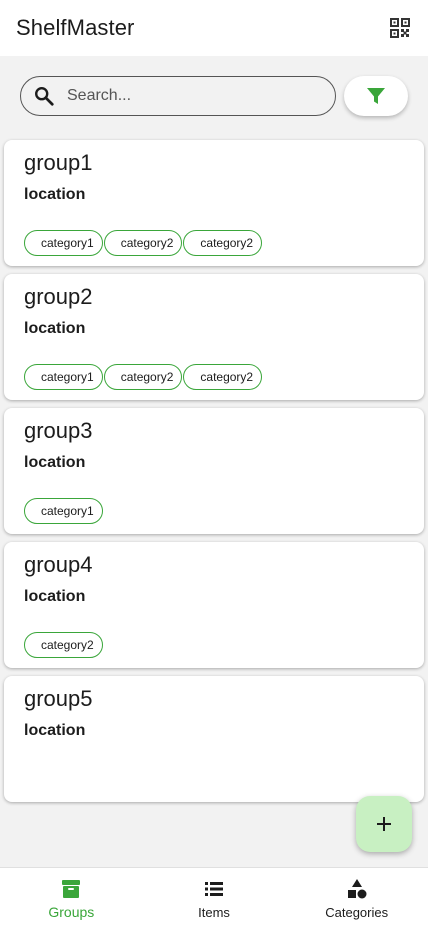 This screenshot has width=428, height=926. I want to click on filter-button, so click(376, 96).